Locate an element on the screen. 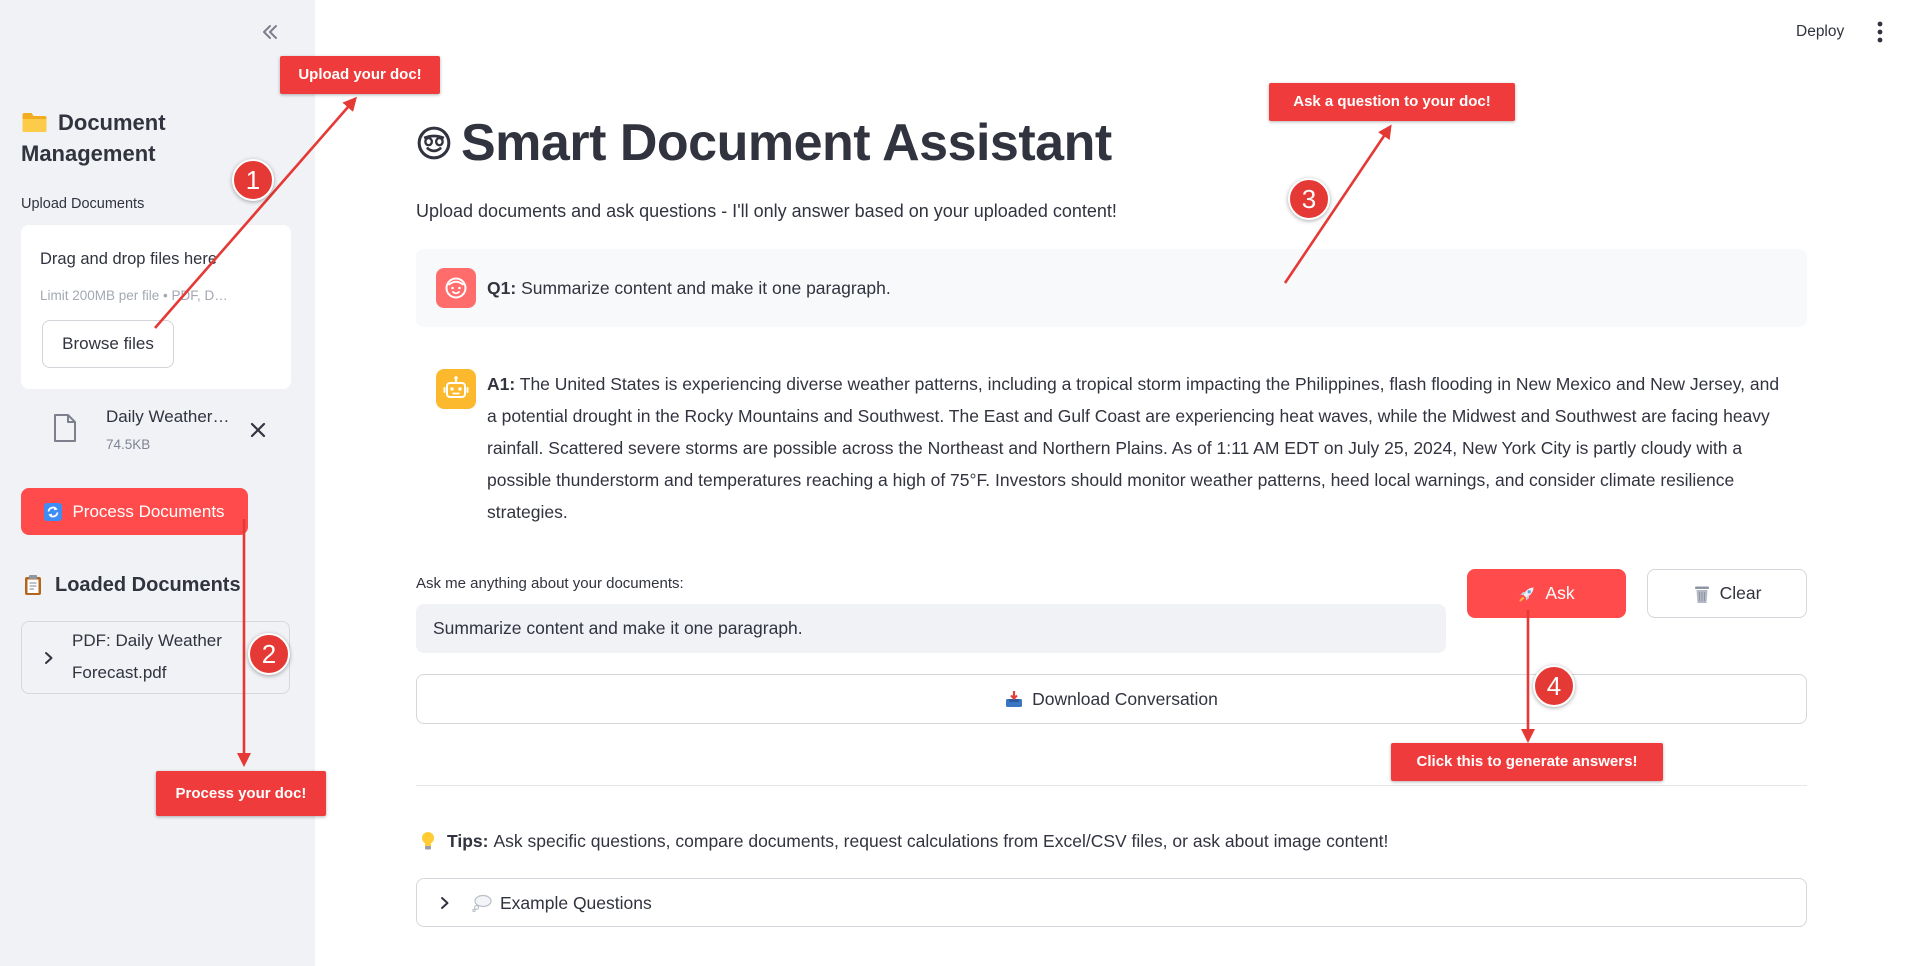 Image resolution: width=1911 pixels, height=966 pixels. thought-balloon-icon is located at coordinates (482, 903).